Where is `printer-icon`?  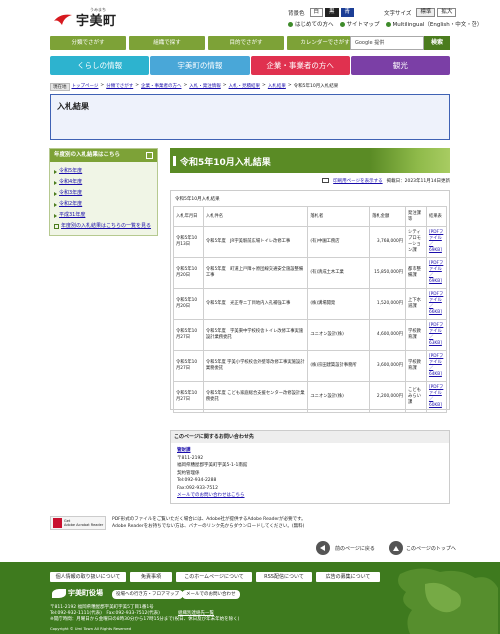 printer-icon is located at coordinates (326, 180).